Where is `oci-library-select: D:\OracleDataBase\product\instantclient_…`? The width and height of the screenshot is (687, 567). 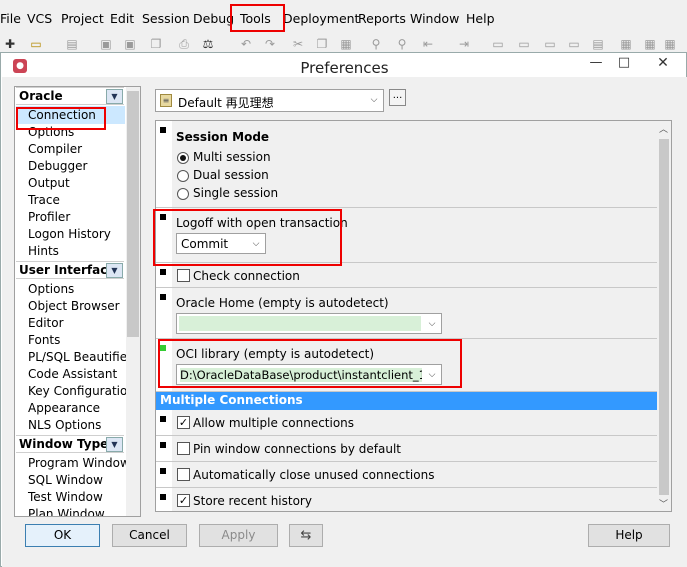
oci-library-select: D:\OracleDataBase\product\instantclient_… is located at coordinates (309, 374).